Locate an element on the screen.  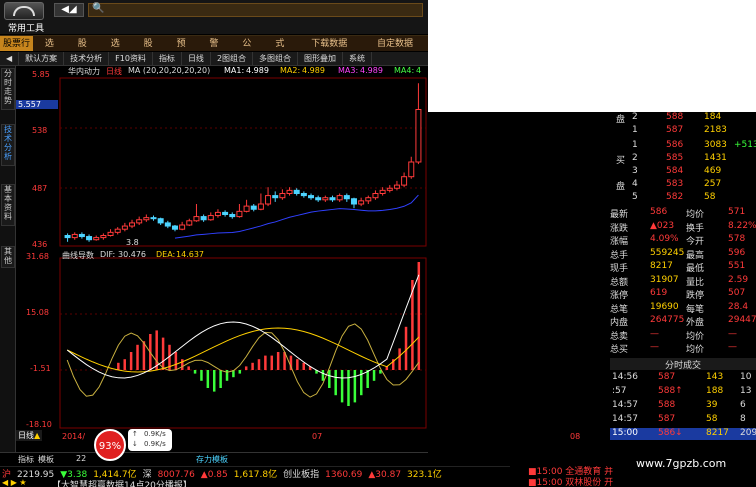
menu-item: 警 is located at coordinates (214, 43).